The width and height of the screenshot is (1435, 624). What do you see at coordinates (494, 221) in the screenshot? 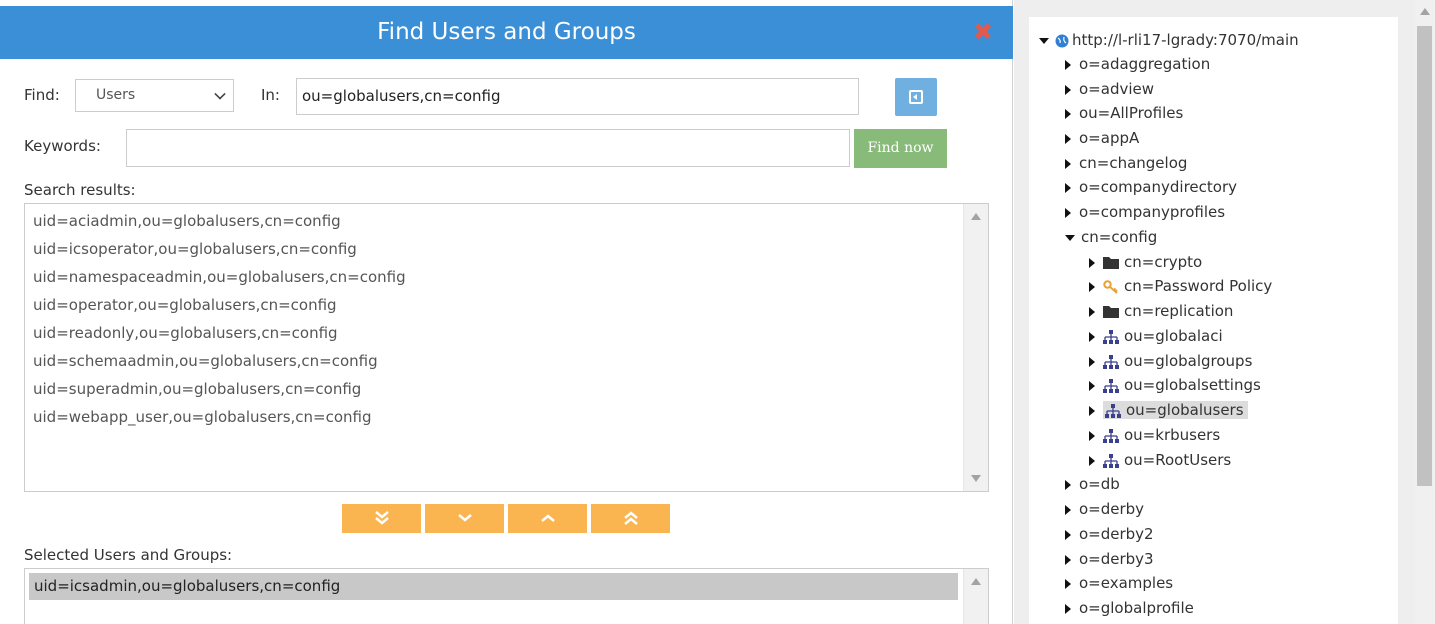
I see `result-item: uid=aciadmin,ou=globalusers,cn=config` at bounding box center [494, 221].